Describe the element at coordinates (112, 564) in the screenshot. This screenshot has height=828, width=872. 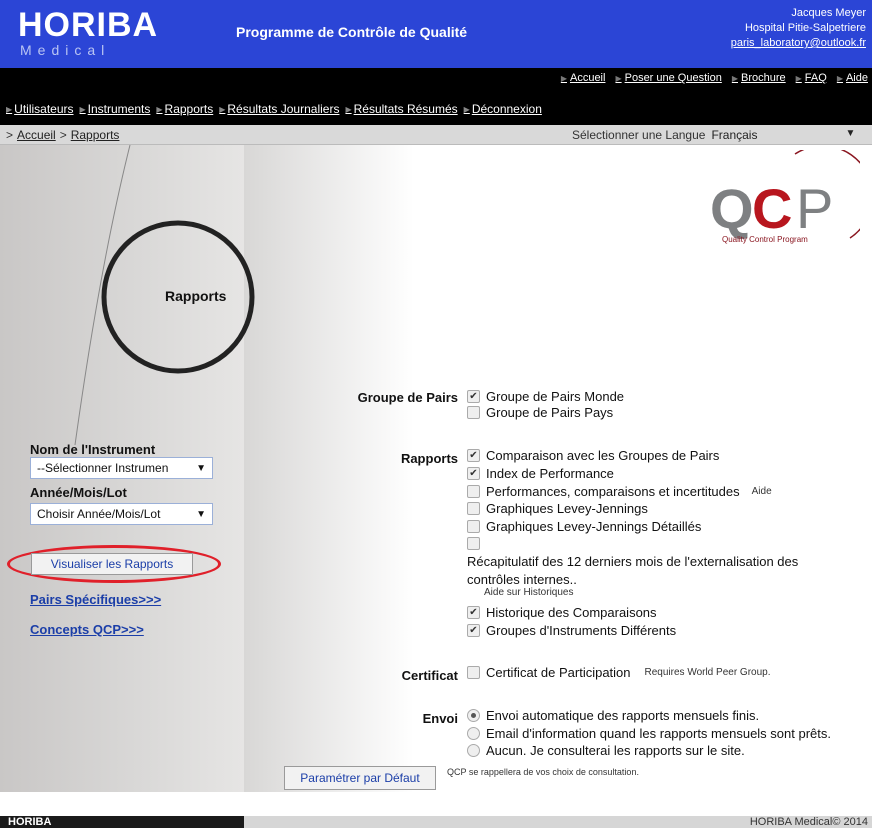
I see `view-reports-button: Visualiser les Rapports` at that location.